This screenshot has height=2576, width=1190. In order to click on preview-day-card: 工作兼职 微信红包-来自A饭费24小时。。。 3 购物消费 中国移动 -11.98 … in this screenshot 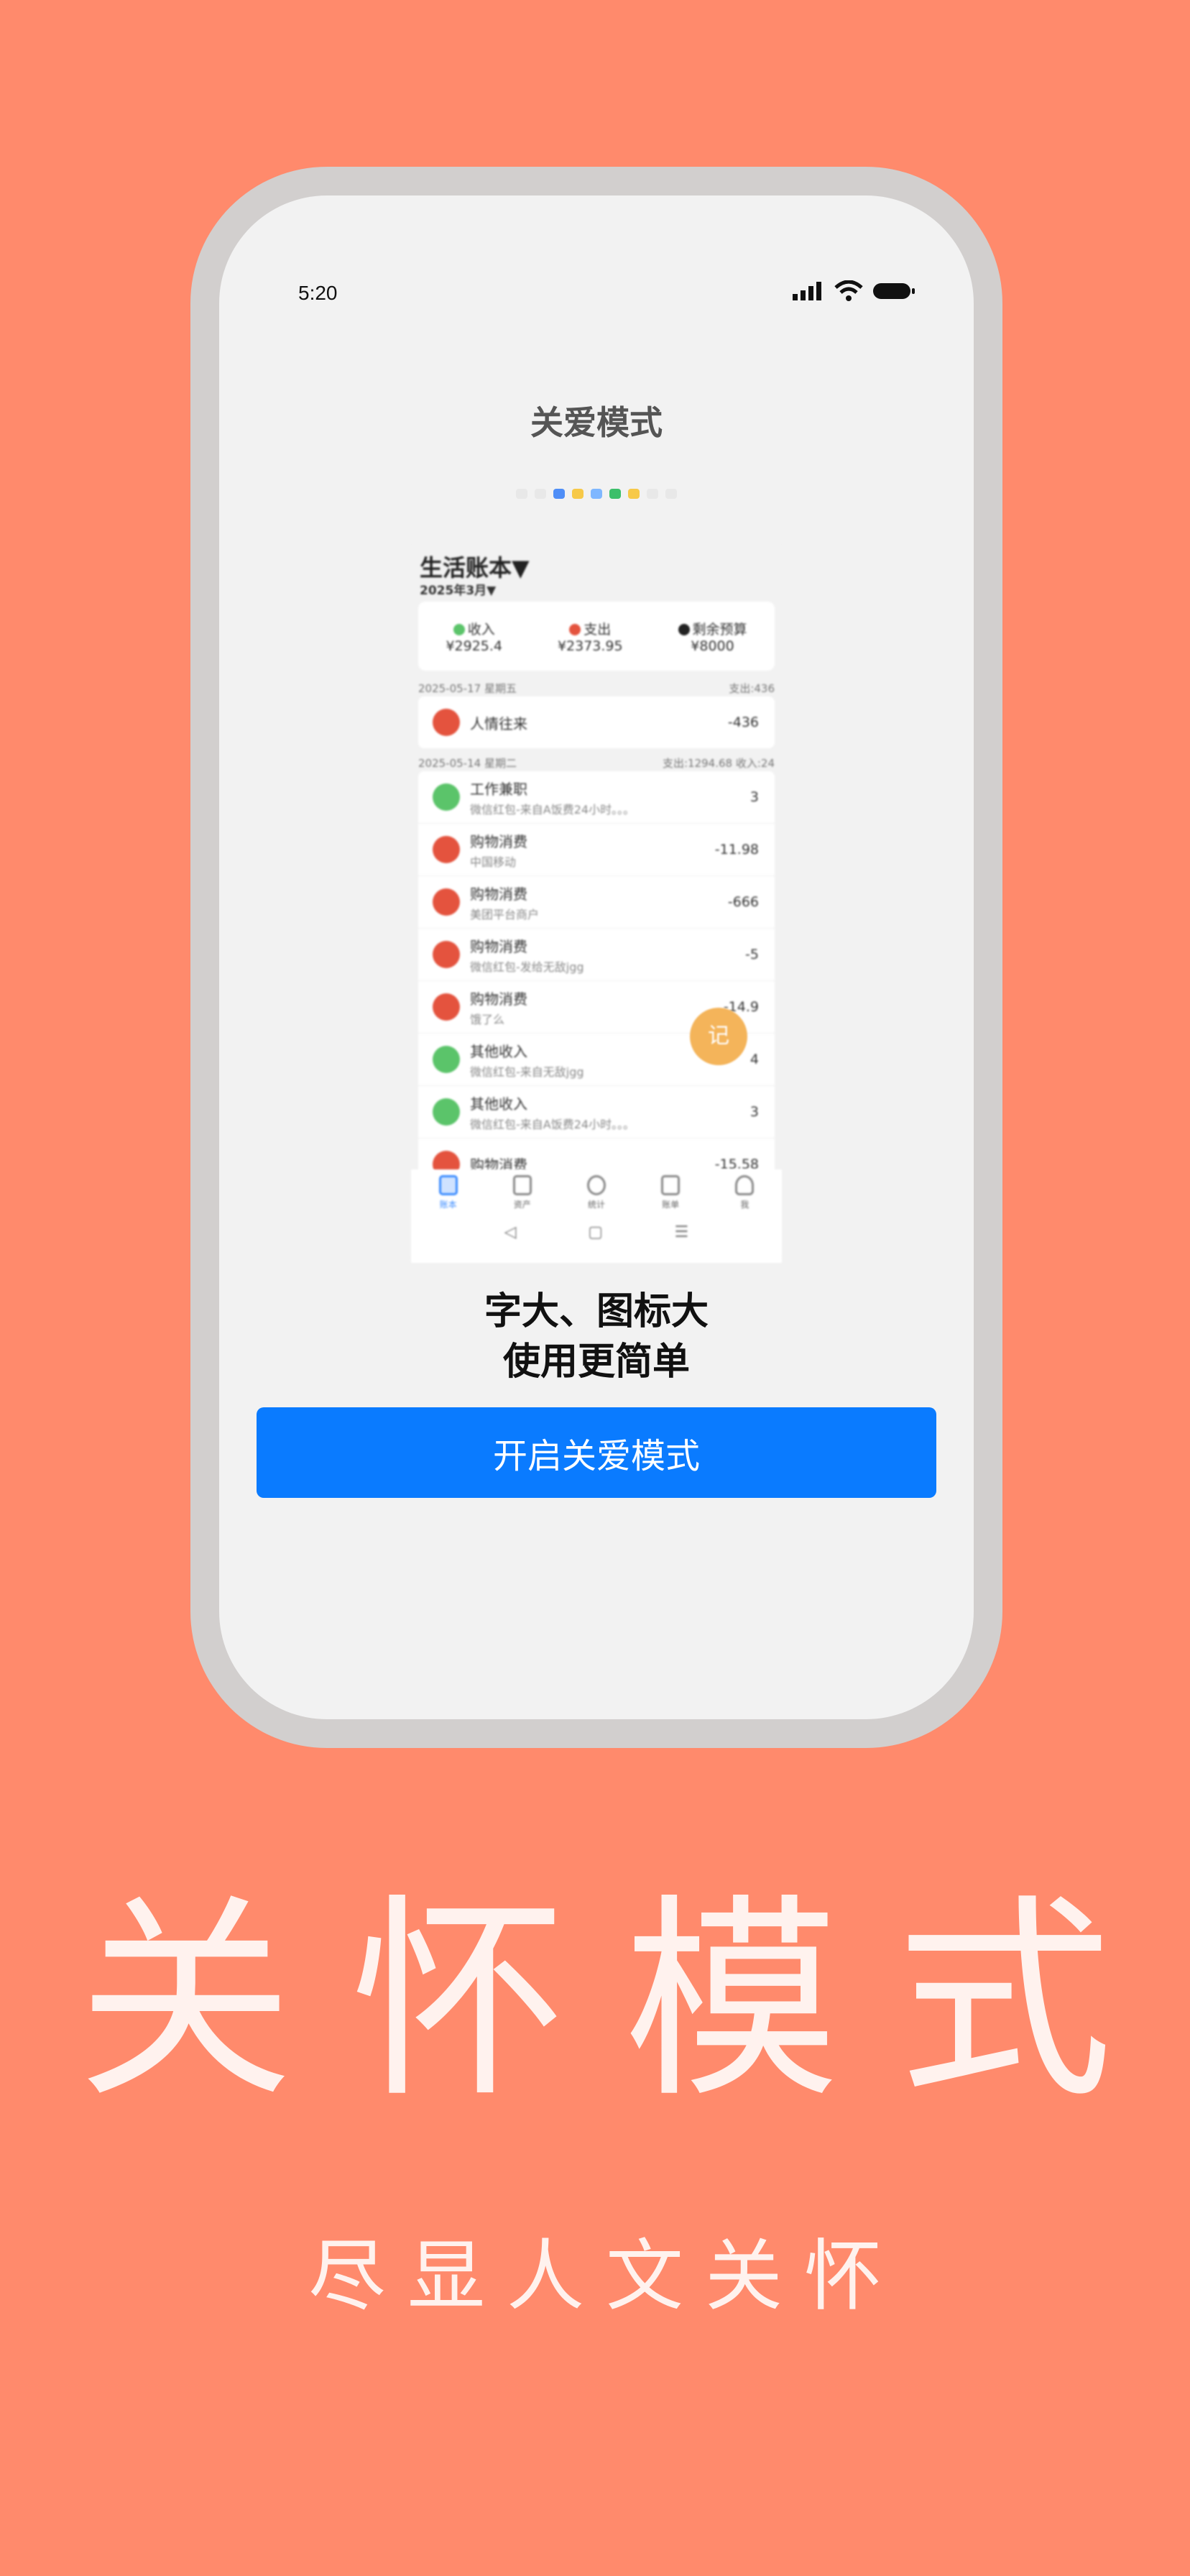, I will do `click(596, 981)`.